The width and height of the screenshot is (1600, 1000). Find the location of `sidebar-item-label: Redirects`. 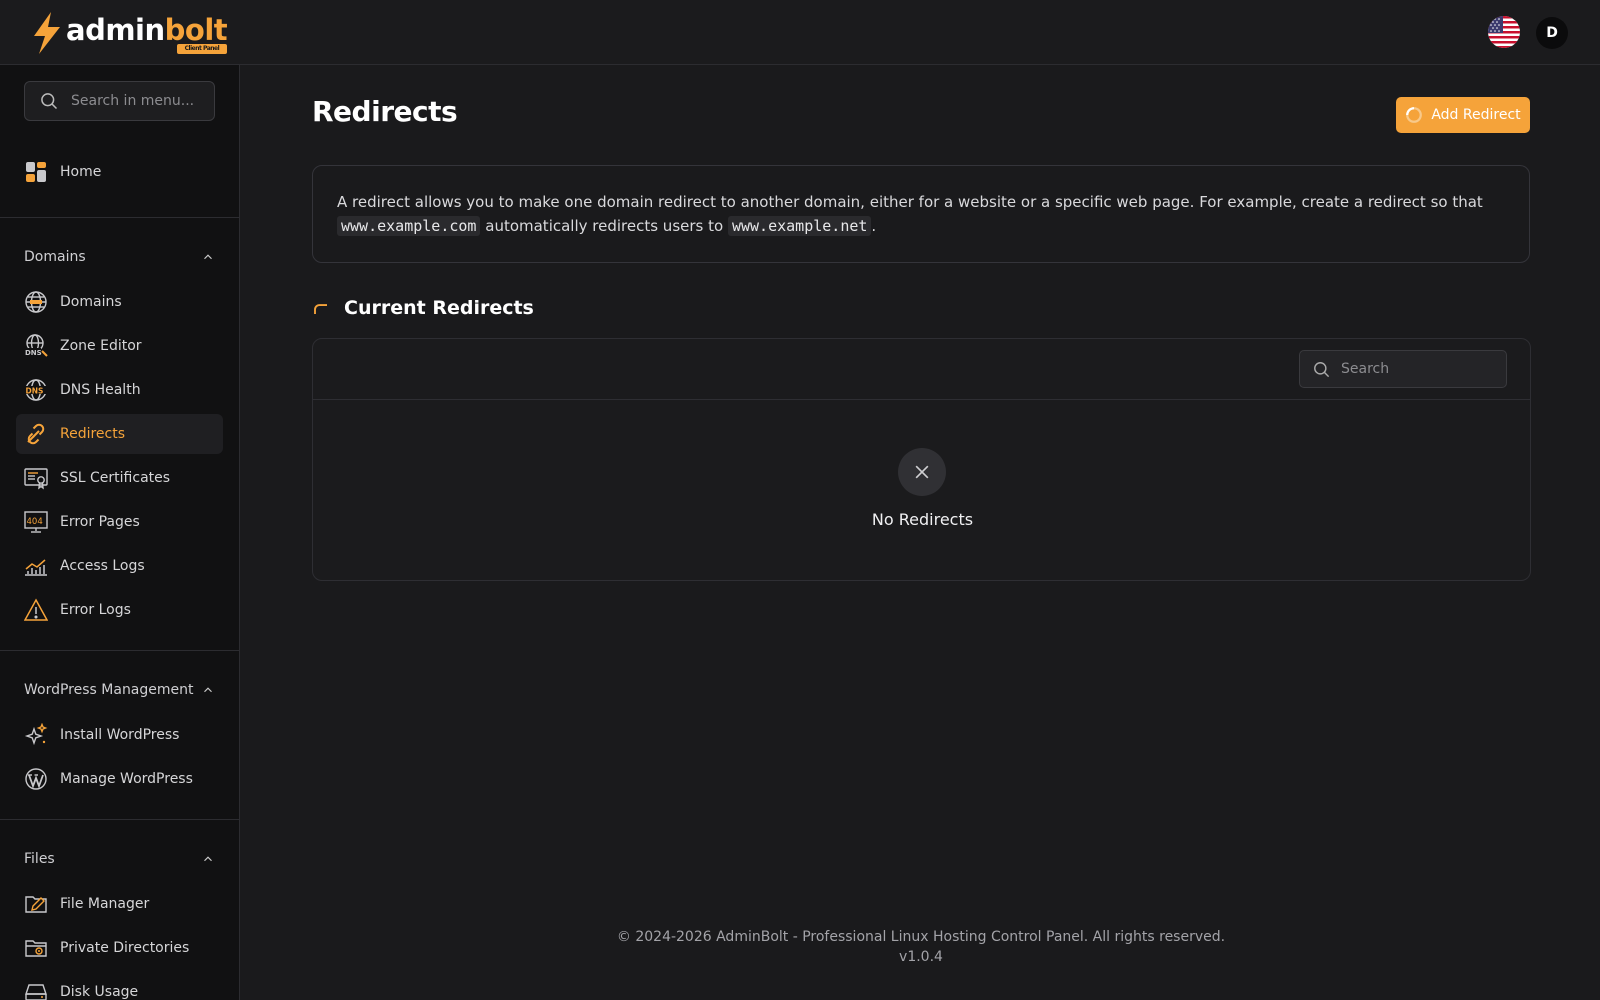

sidebar-item-label: Redirects is located at coordinates (93, 434).